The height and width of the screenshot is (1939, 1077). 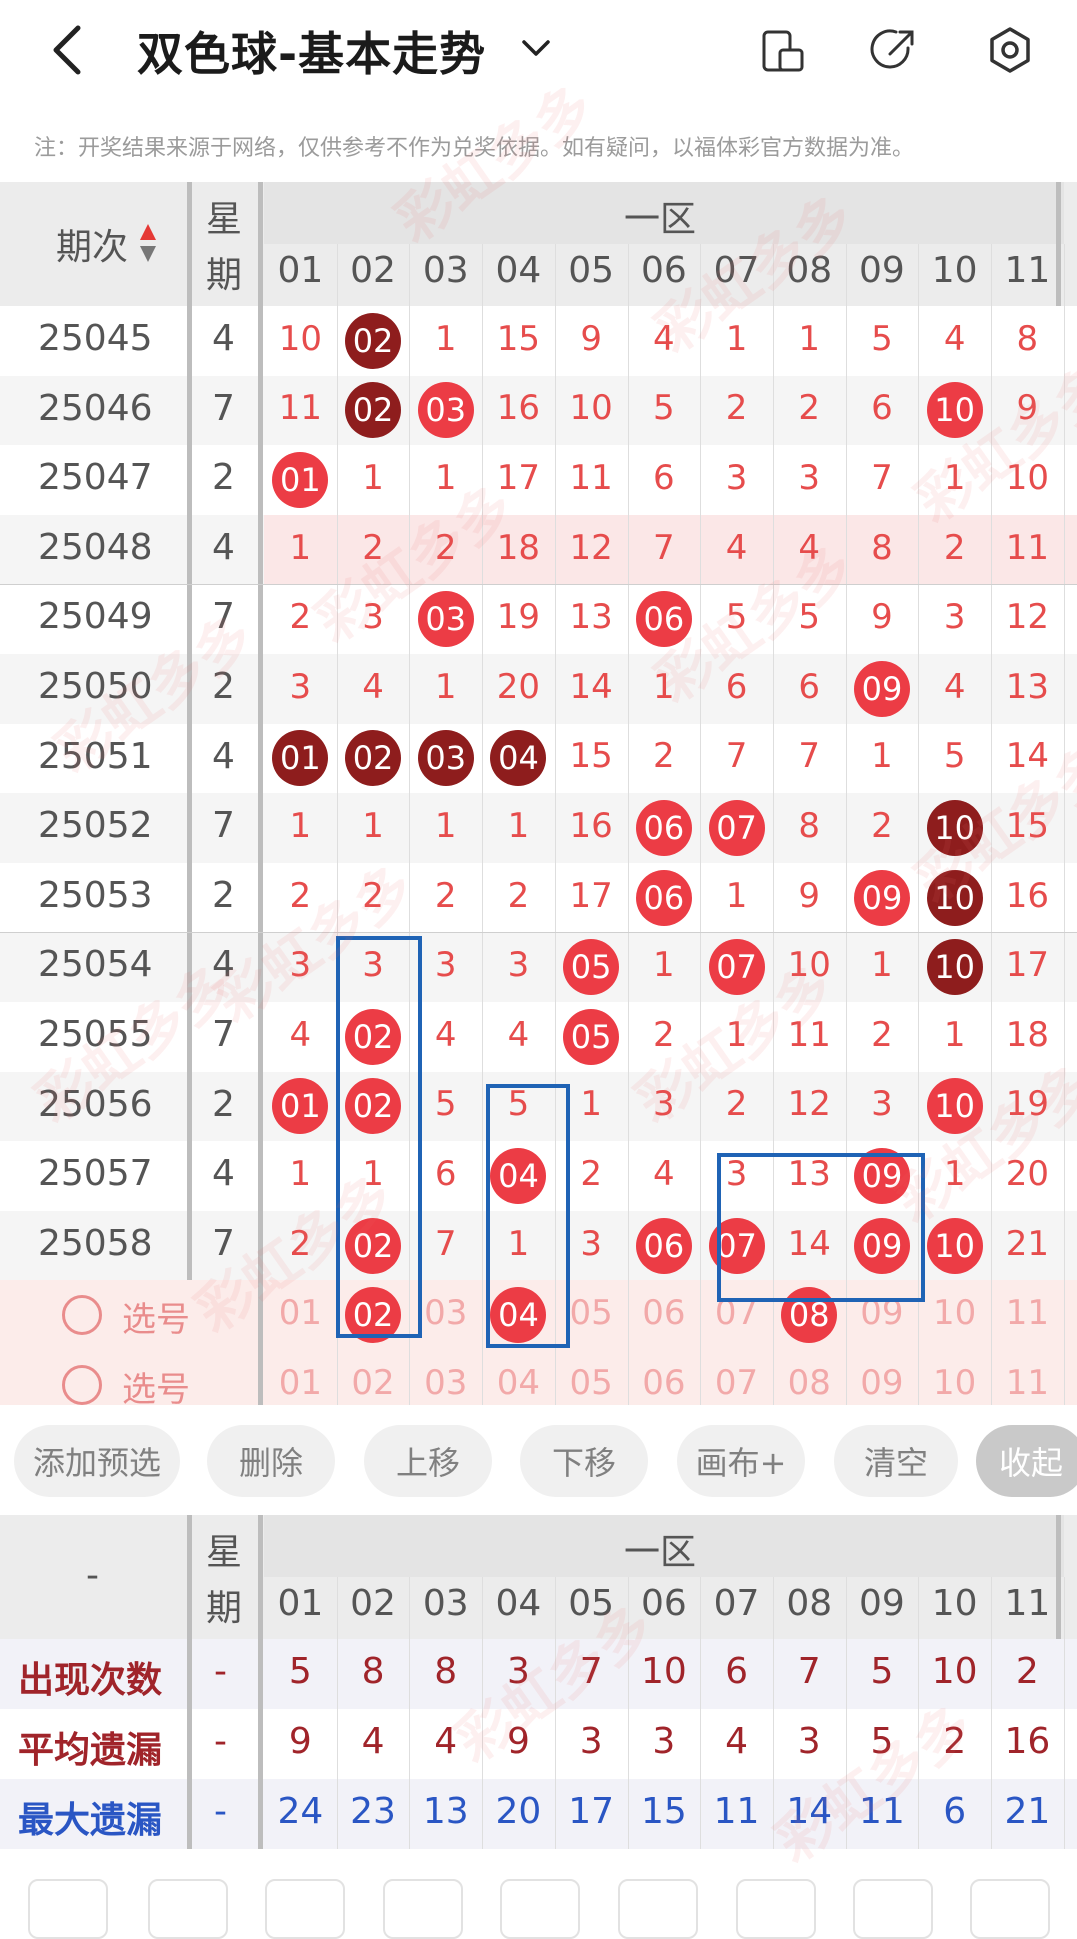 What do you see at coordinates (736, 1741) in the screenshot?
I see `stat-value: 4` at bounding box center [736, 1741].